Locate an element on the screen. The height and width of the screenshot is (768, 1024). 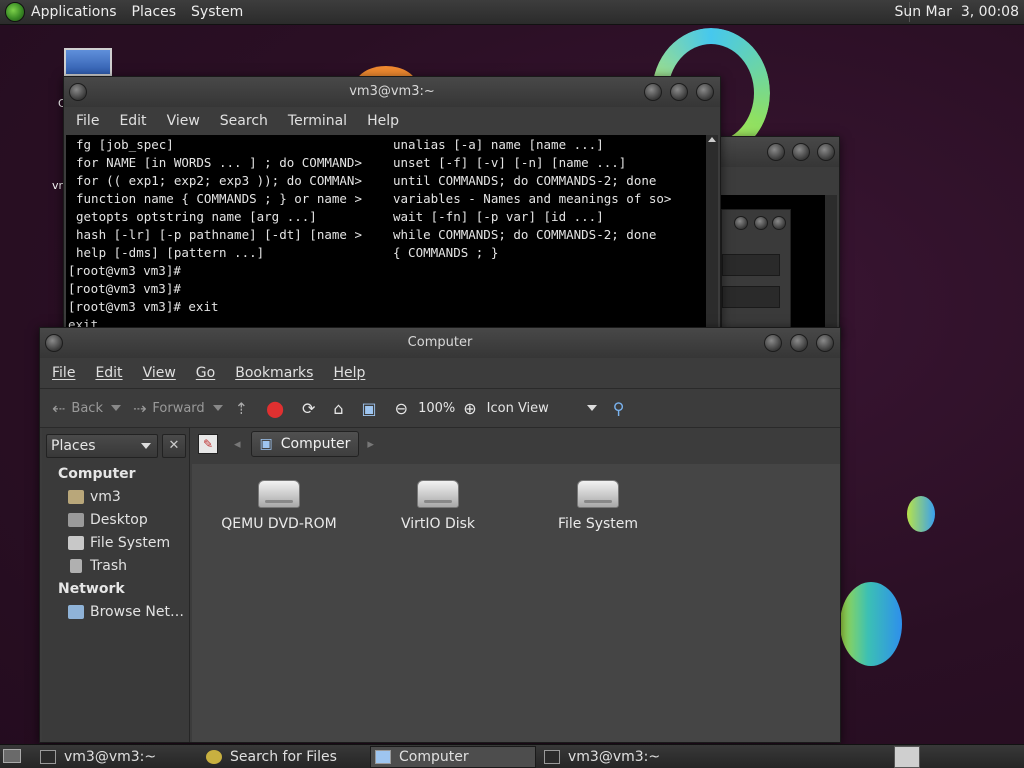
clock: Sun Mar 3, 00:08 is located at coordinates (956, 12).